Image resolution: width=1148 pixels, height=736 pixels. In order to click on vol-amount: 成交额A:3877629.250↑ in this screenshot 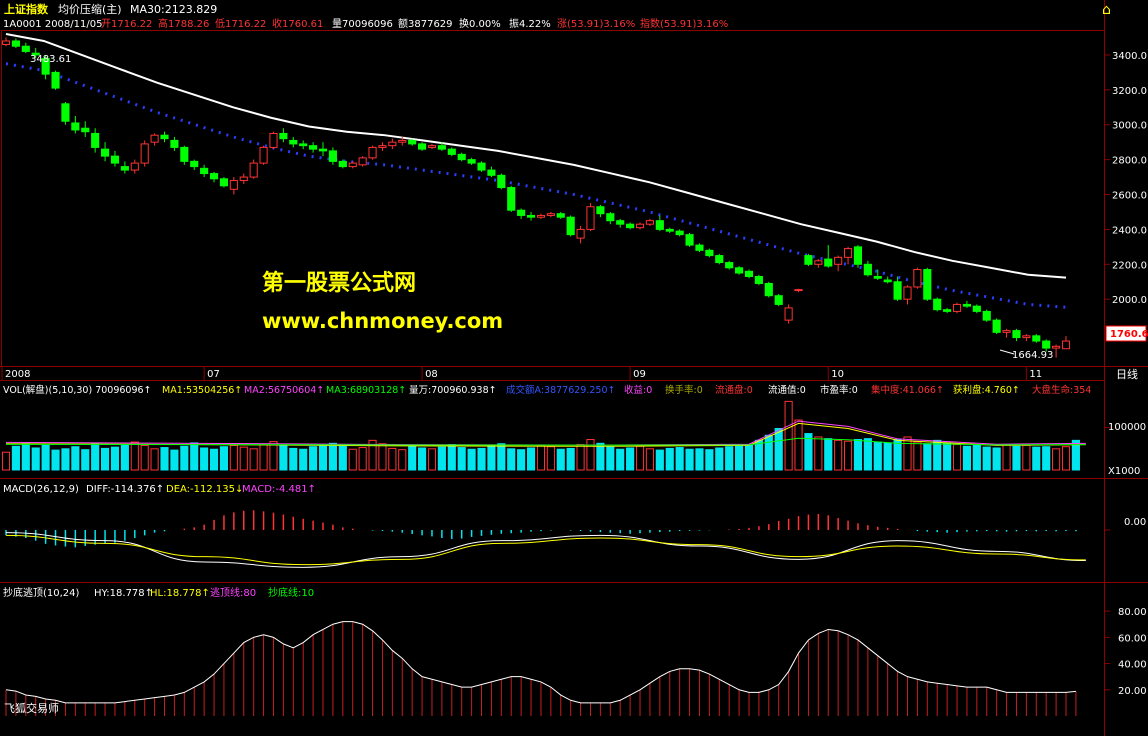, I will do `click(560, 390)`.